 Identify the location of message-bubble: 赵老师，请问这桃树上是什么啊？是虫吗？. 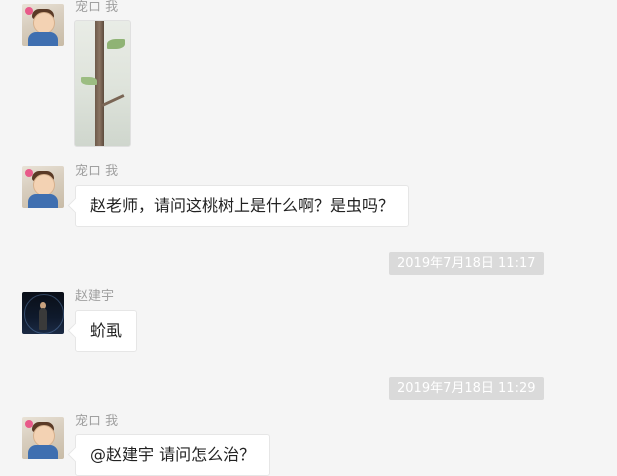
(242, 206).